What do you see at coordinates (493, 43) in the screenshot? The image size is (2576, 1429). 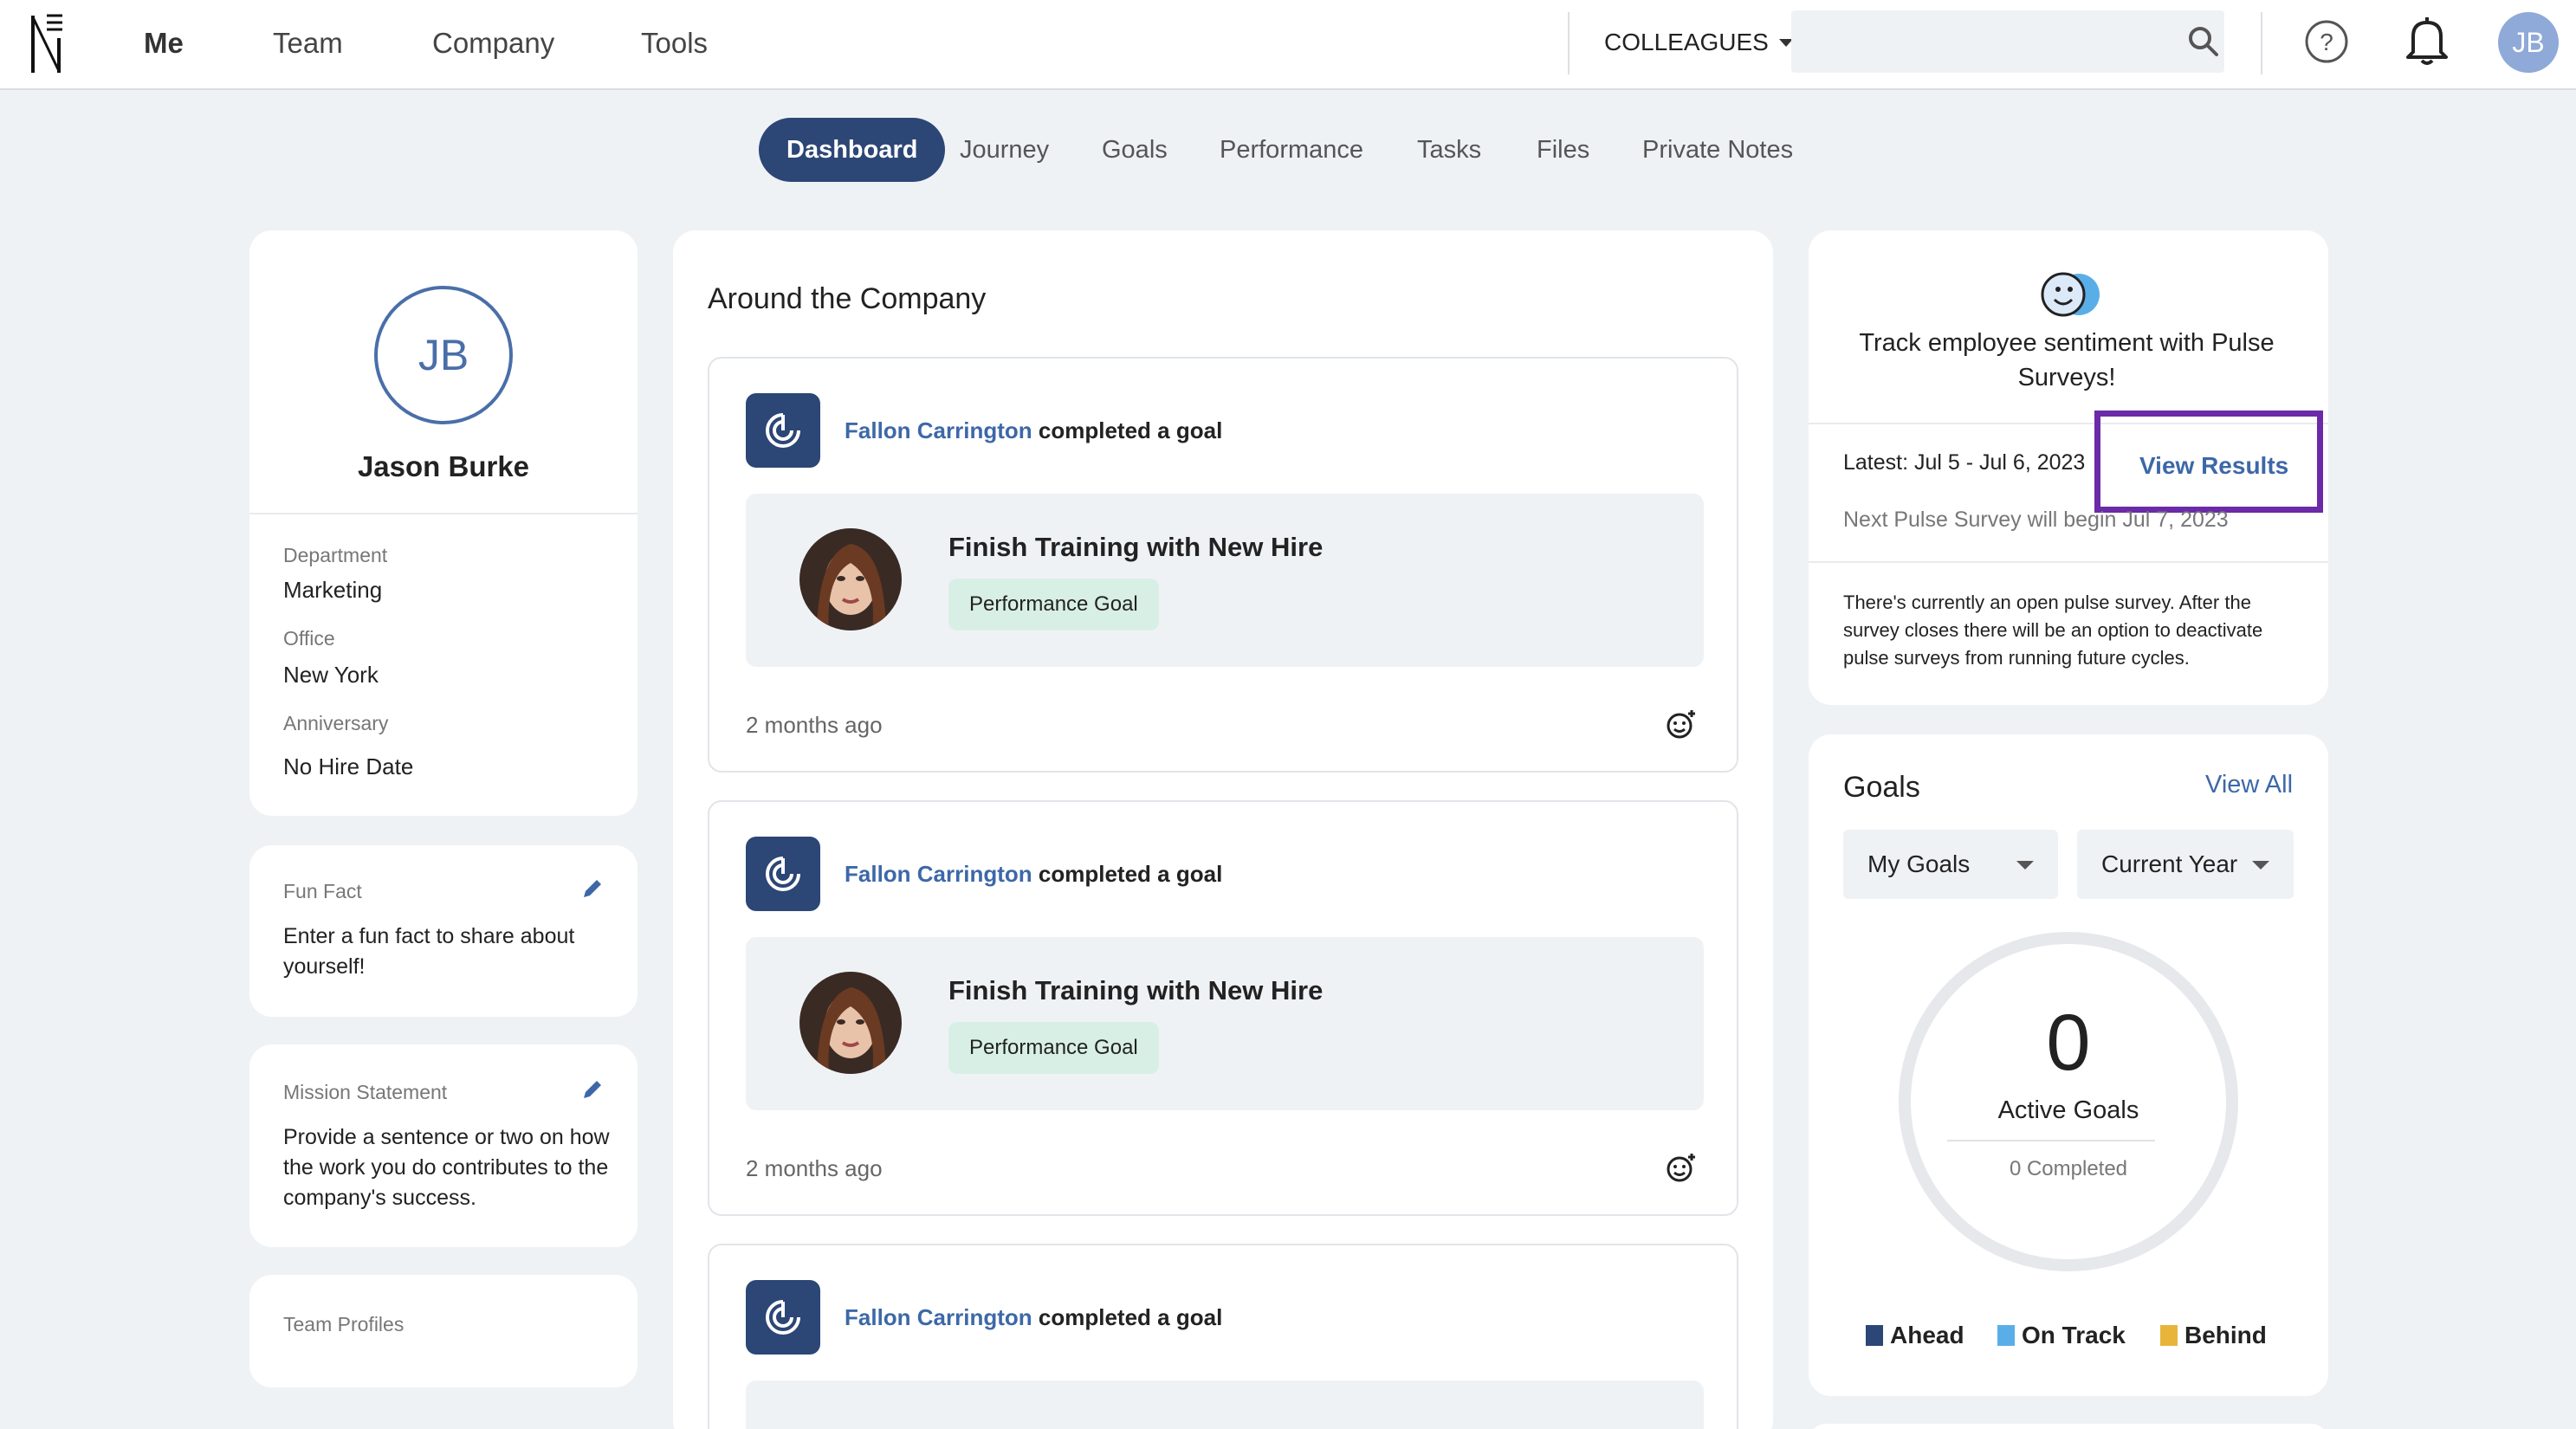 I see `nav-company: Company` at bounding box center [493, 43].